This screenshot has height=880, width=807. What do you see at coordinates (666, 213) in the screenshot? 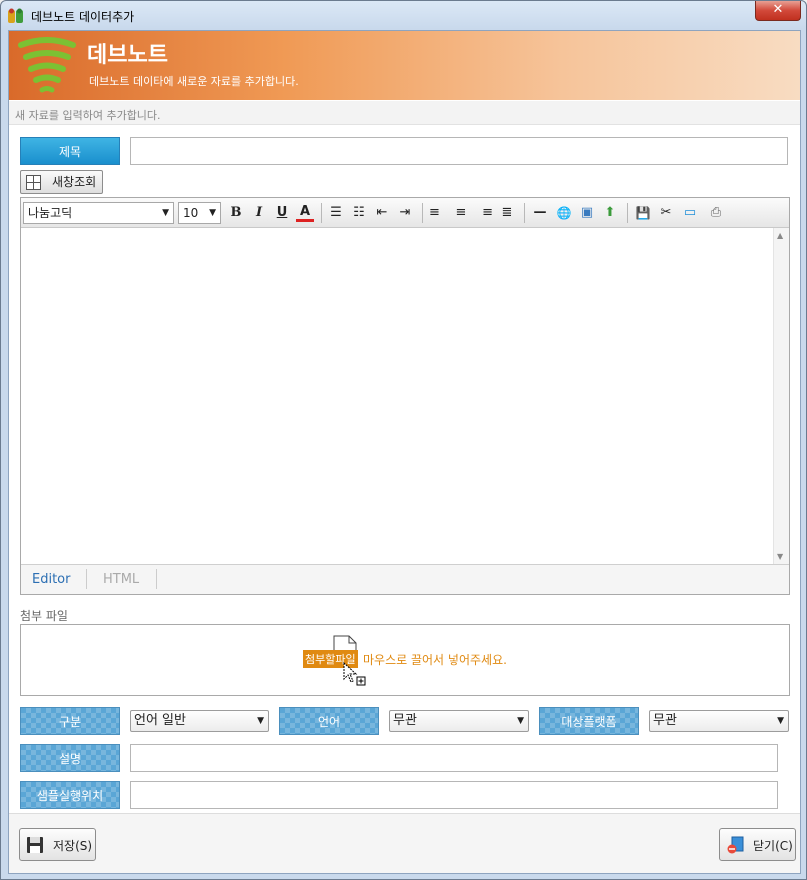
I see `cut-icon: ✂` at bounding box center [666, 213].